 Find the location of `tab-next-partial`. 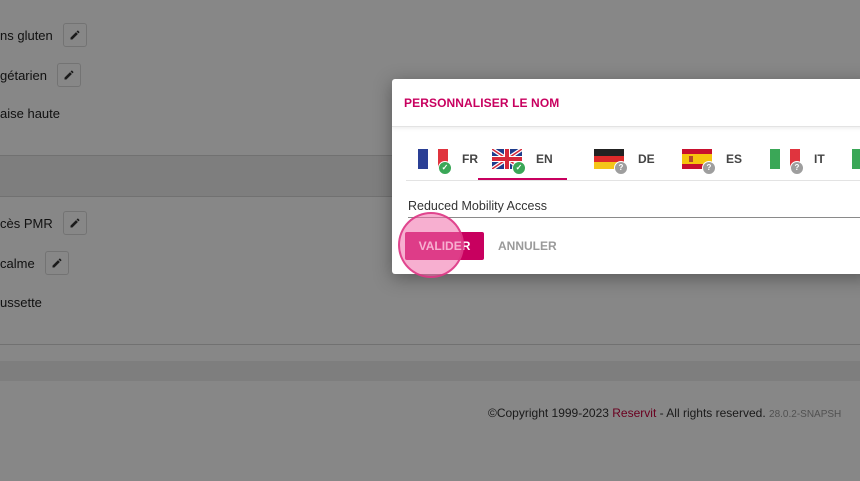

tab-next-partial is located at coordinates (856, 159).